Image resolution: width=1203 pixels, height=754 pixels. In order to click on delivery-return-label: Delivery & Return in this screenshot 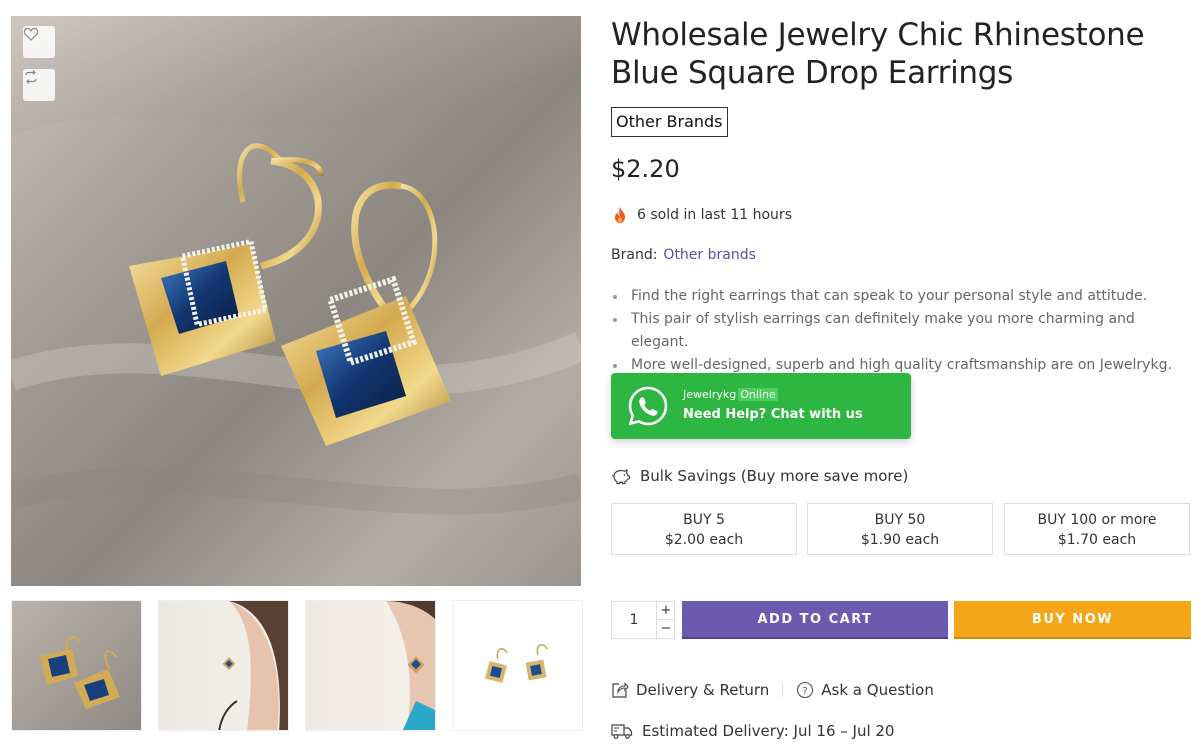, I will do `click(703, 690)`.